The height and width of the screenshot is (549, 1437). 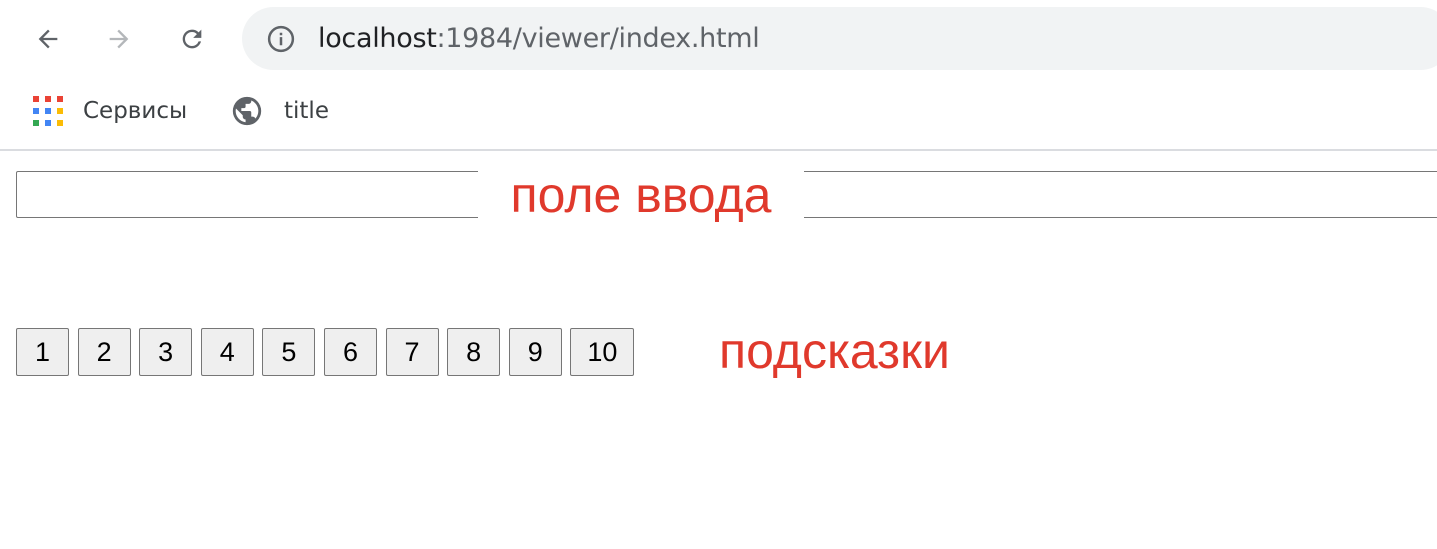 I want to click on address-bar: localhost:1984/viewer/index.html, so click(x=839, y=38).